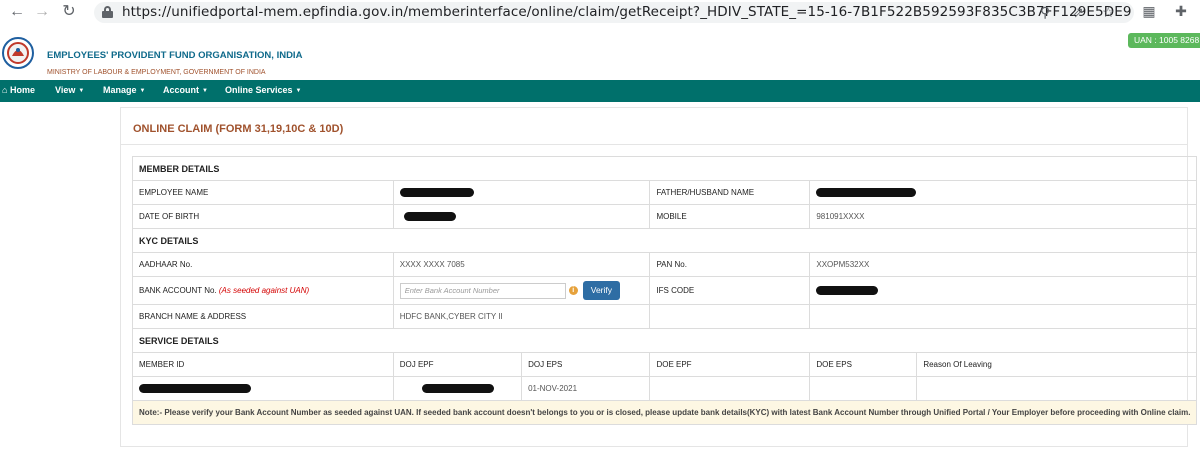 The image size is (1200, 454). I want to click on mobile-label: MOBILE, so click(730, 216).